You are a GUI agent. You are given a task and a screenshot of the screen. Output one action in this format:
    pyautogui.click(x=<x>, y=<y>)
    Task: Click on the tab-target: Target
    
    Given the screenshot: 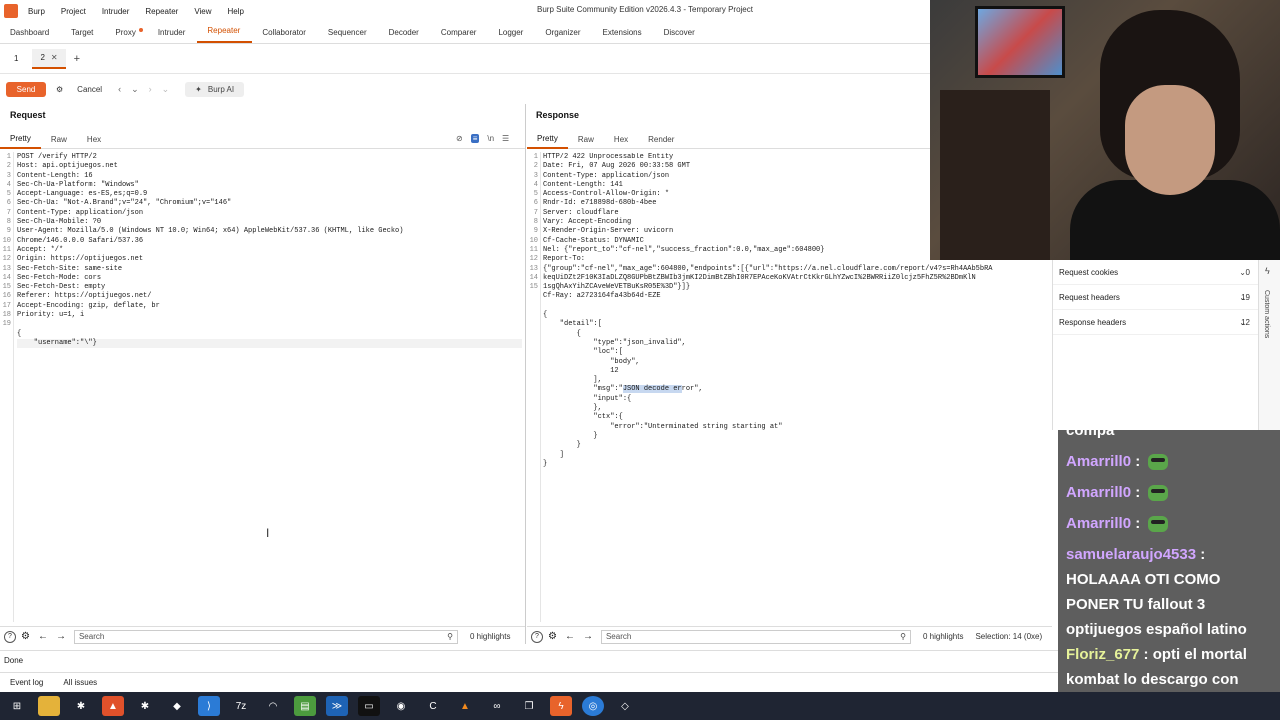 What is the action you would take?
    pyautogui.click(x=83, y=33)
    